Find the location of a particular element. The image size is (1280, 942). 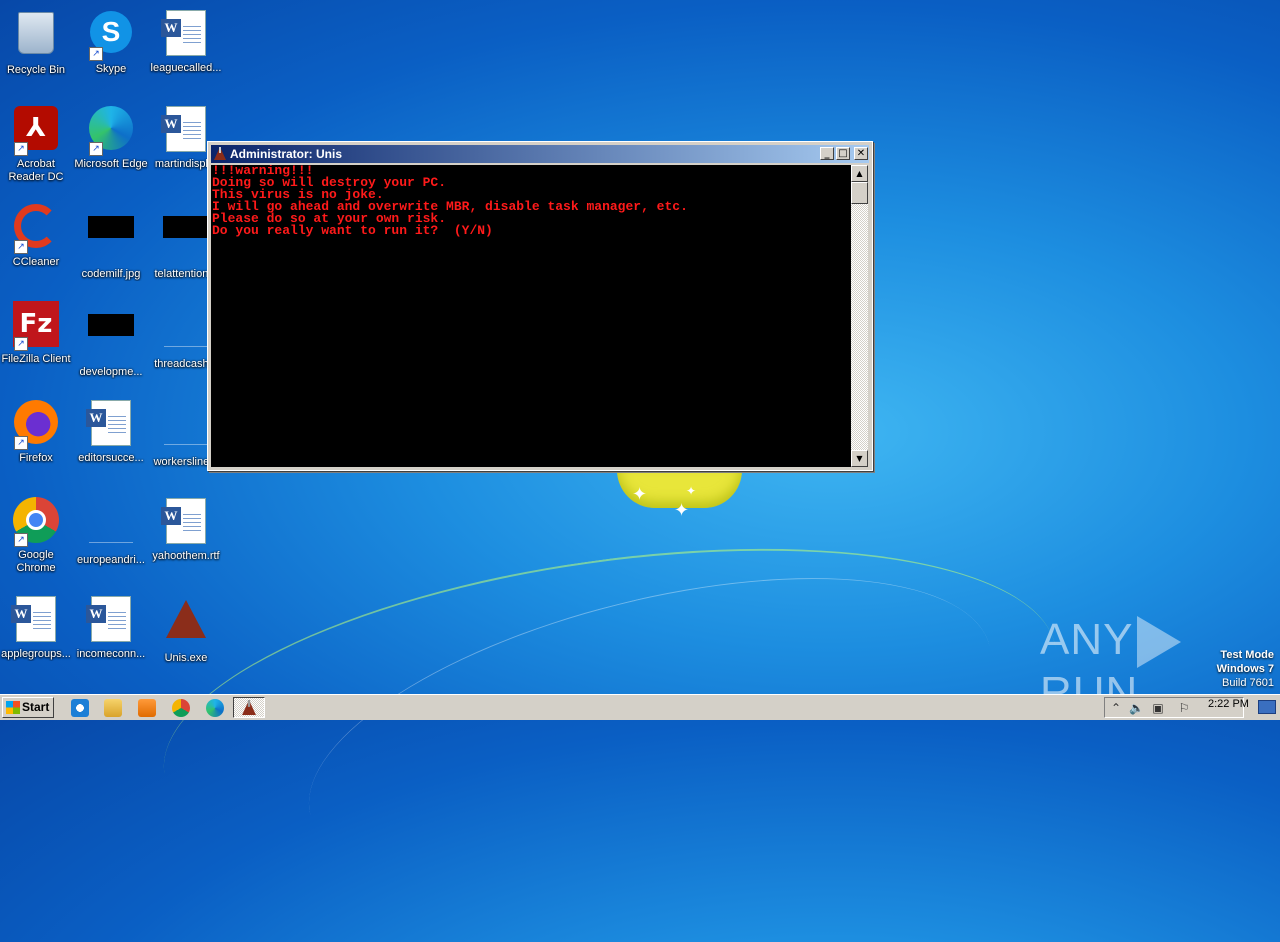

action-center-flag-icon: ⚐ is located at coordinates (1184, 708).